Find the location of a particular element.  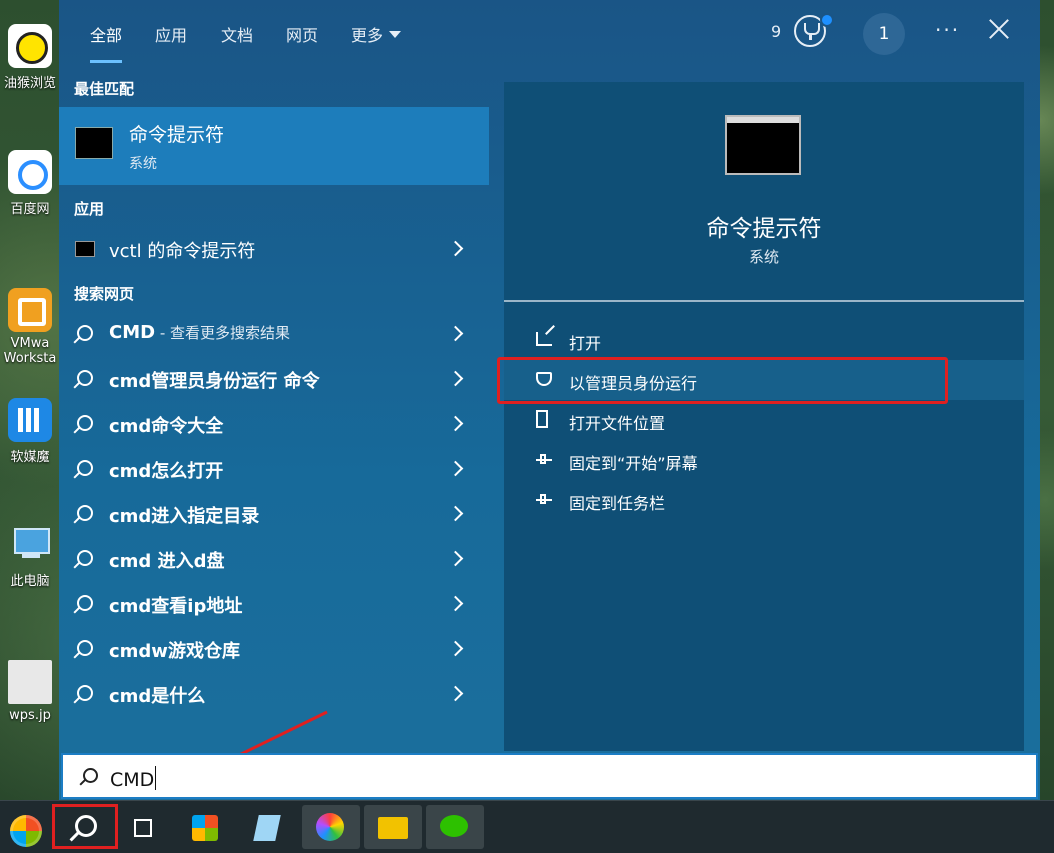

tab-more: 更多 is located at coordinates (376, 34).